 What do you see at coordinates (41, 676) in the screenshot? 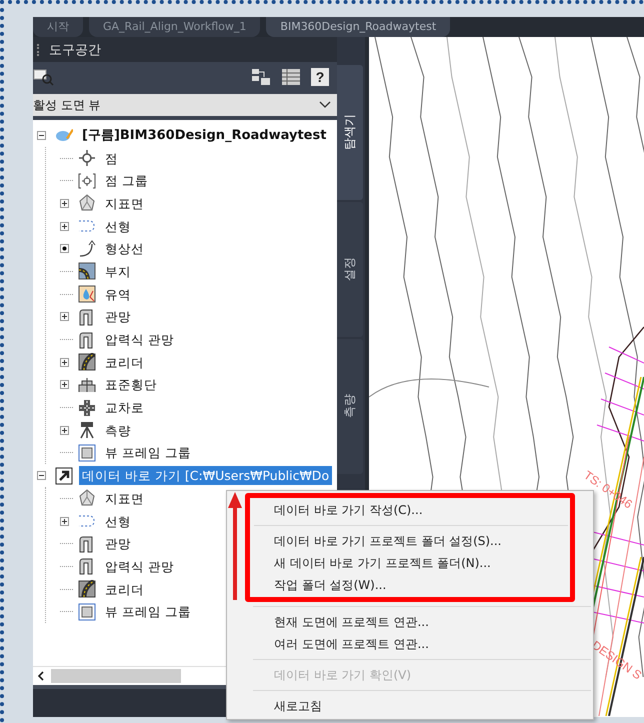
I see `scroll-left-icon` at bounding box center [41, 676].